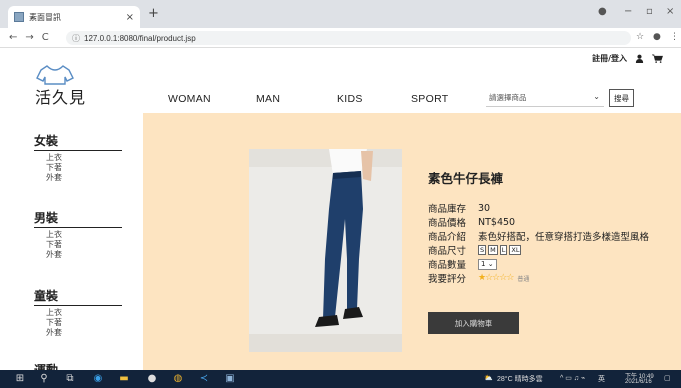 The height and width of the screenshot is (388, 681). Describe the element at coordinates (473, 323) in the screenshot. I see `add-to-cart-button: 加入購物車` at that location.